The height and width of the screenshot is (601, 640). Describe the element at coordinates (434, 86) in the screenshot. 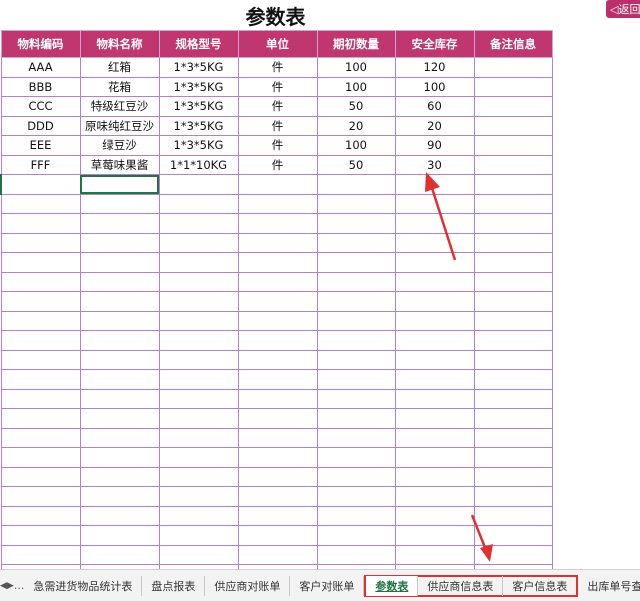

I see `cell-safety-stock: 100` at that location.